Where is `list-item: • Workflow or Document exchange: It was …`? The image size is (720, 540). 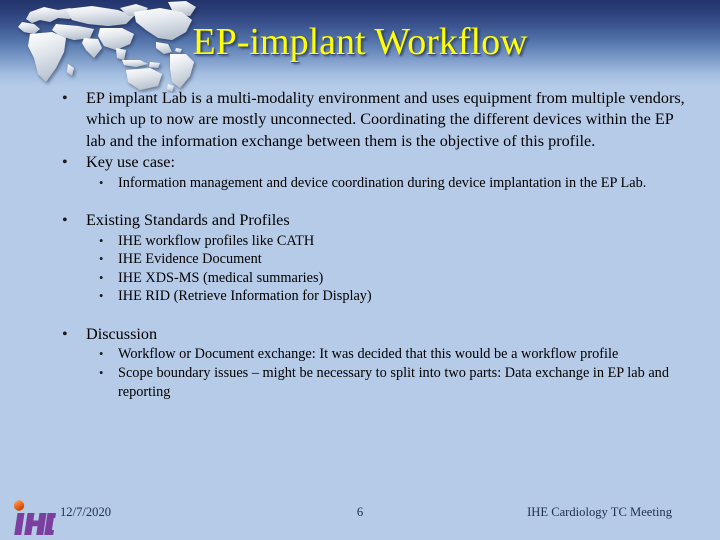 list-item: • Workflow or Document exchange: It was … is located at coordinates (402, 354).